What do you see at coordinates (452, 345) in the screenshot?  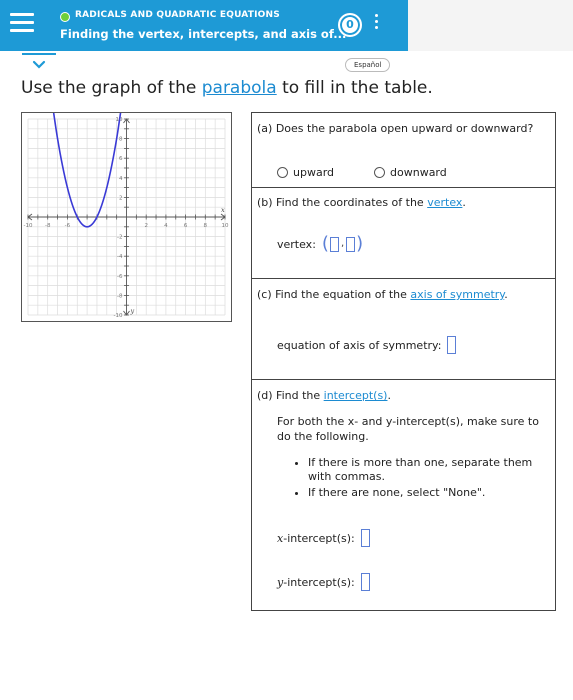 I see `axis-of-symmetry-input` at bounding box center [452, 345].